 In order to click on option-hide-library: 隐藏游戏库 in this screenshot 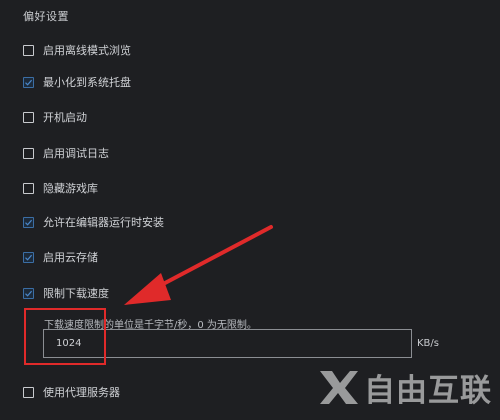, I will do `click(60, 188)`.